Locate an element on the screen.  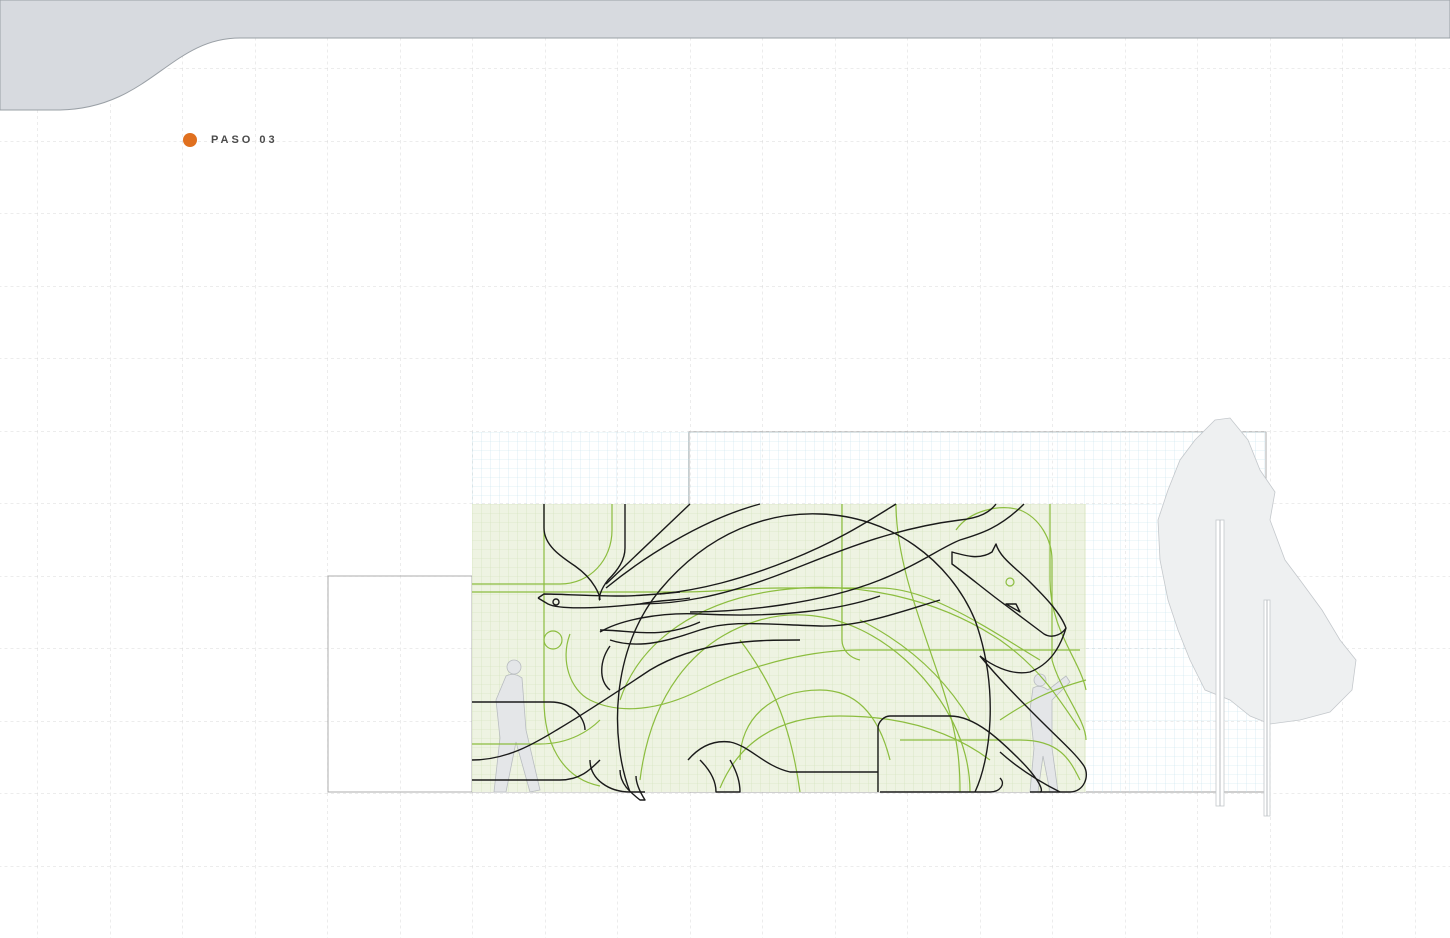
step-indicator: PASO 03 is located at coordinates (230, 140).